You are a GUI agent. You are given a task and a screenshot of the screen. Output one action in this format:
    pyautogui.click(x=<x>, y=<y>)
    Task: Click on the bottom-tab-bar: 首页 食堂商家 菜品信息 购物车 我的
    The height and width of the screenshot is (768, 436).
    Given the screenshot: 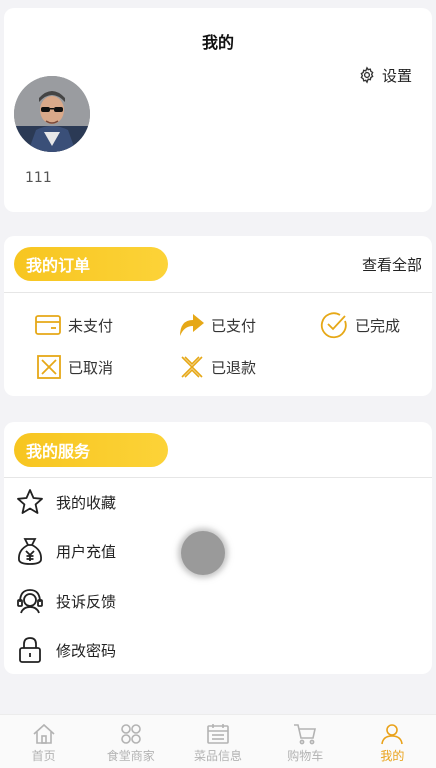 What is the action you would take?
    pyautogui.click(x=218, y=741)
    